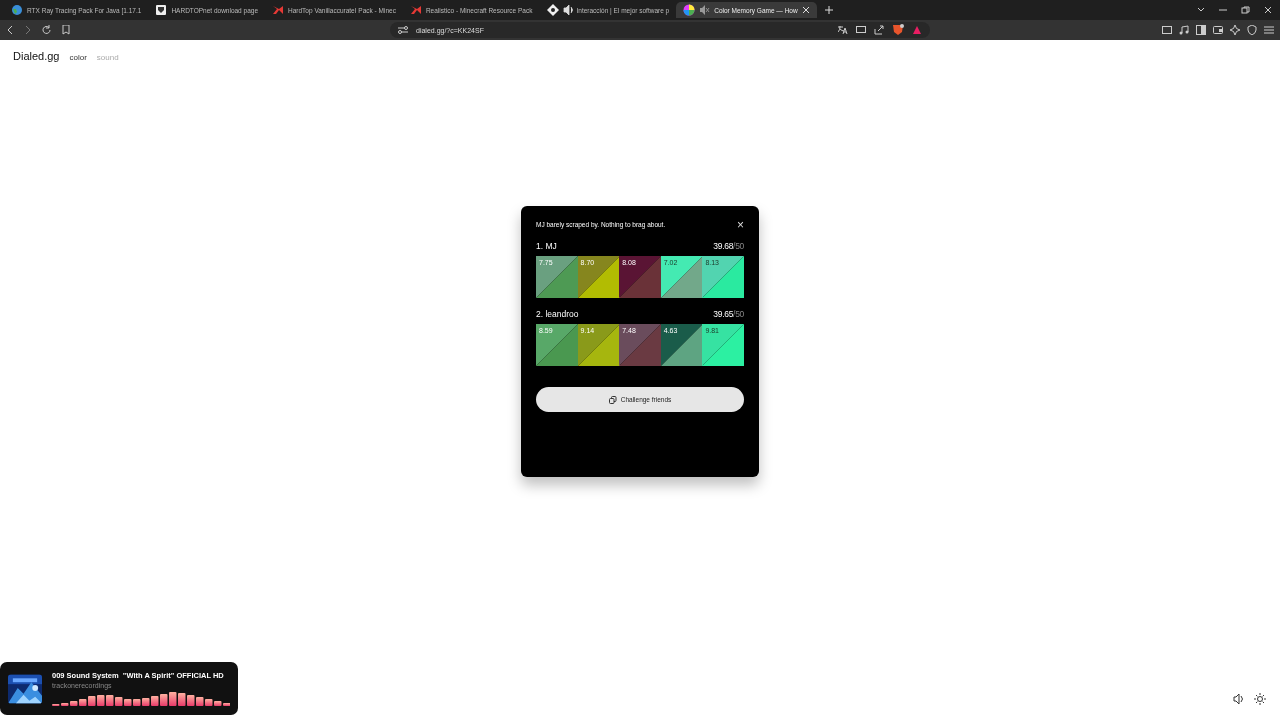 Image resolution: width=1280 pixels, height=720 pixels. What do you see at coordinates (78, 57) in the screenshot?
I see `nav-link: color` at bounding box center [78, 57].